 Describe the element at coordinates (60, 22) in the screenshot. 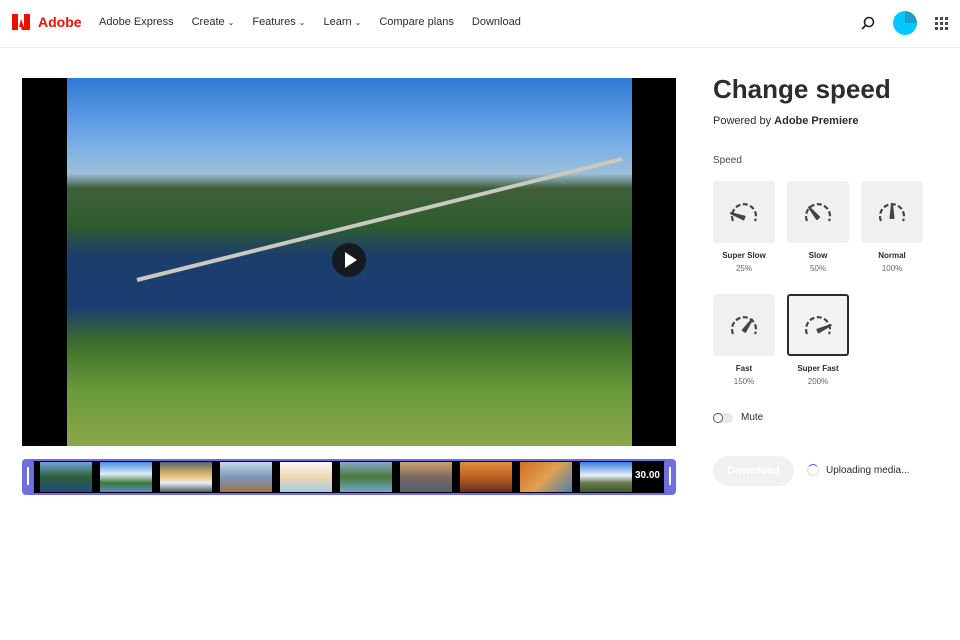

I see `brand-name: Adobe` at that location.